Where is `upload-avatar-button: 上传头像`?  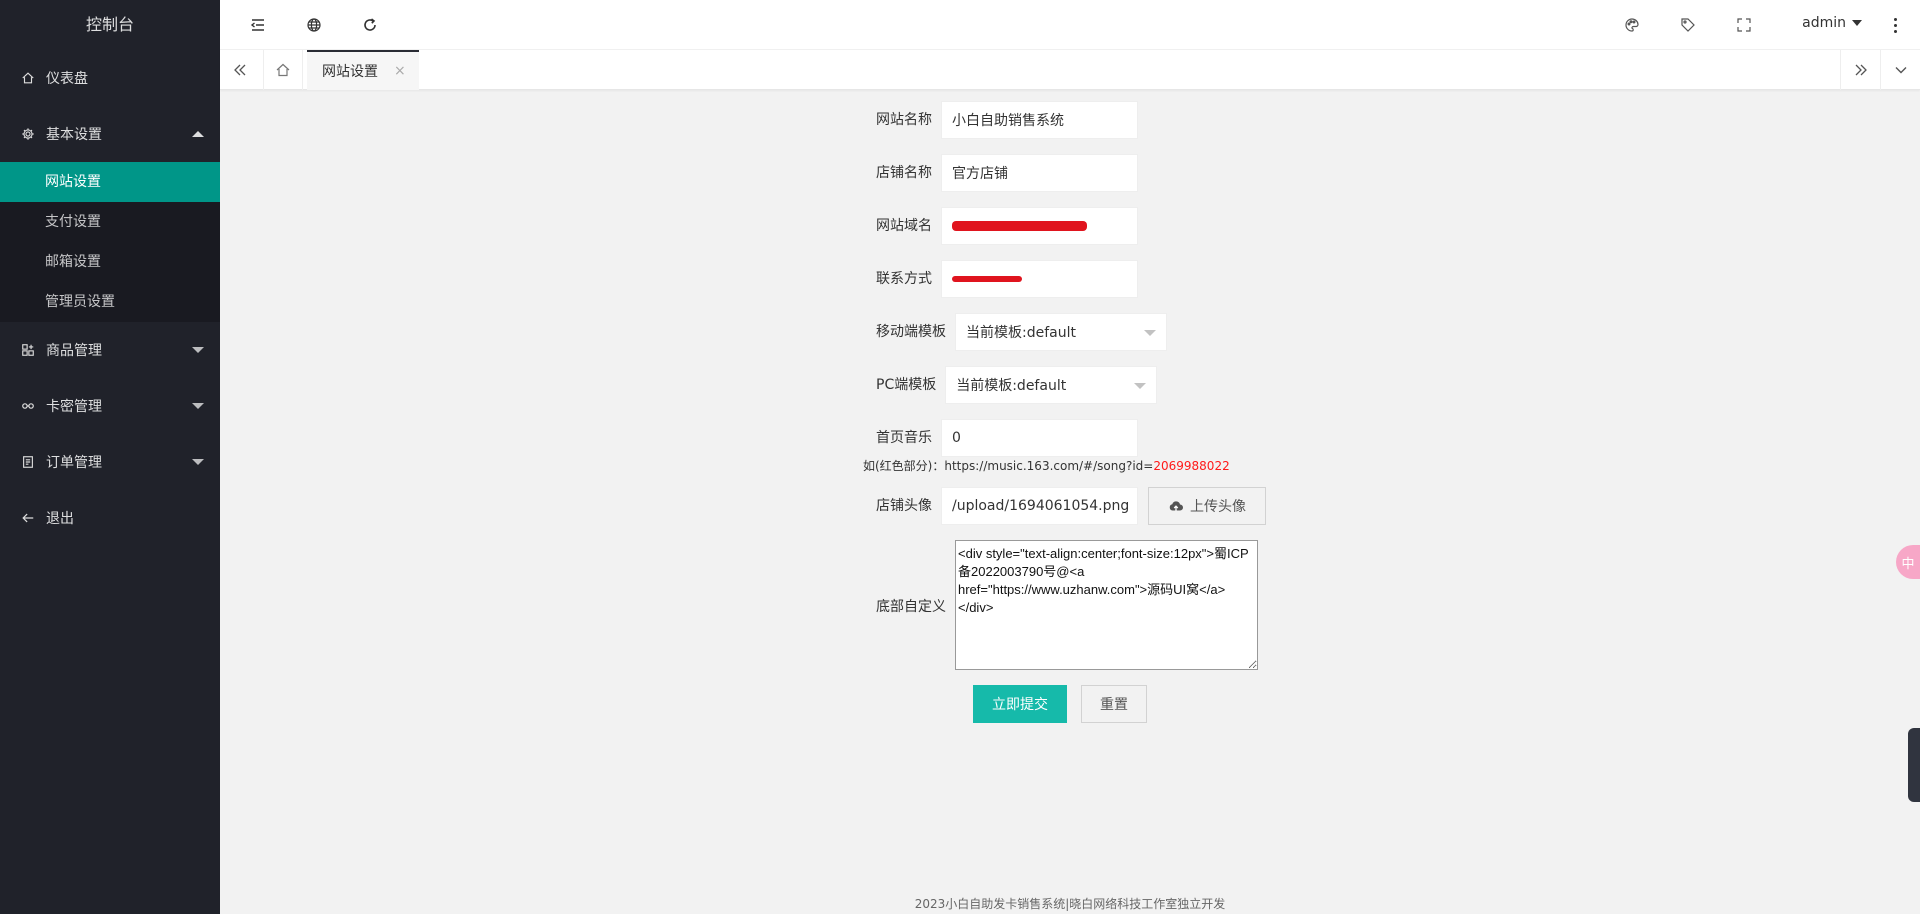
upload-avatar-button: 上传头像 is located at coordinates (1207, 506).